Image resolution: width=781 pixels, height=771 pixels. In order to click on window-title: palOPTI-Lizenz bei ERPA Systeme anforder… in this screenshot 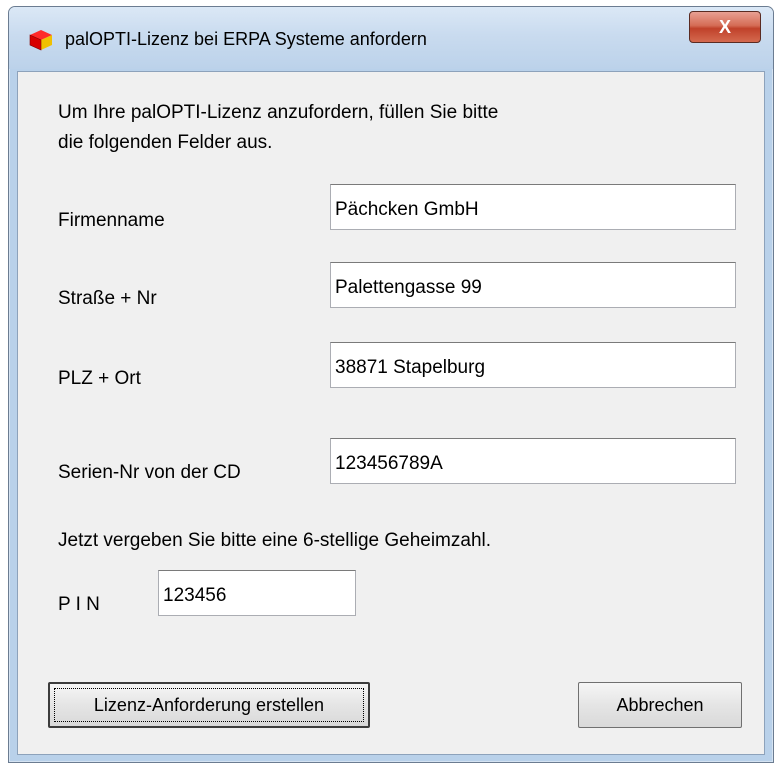, I will do `click(246, 39)`.